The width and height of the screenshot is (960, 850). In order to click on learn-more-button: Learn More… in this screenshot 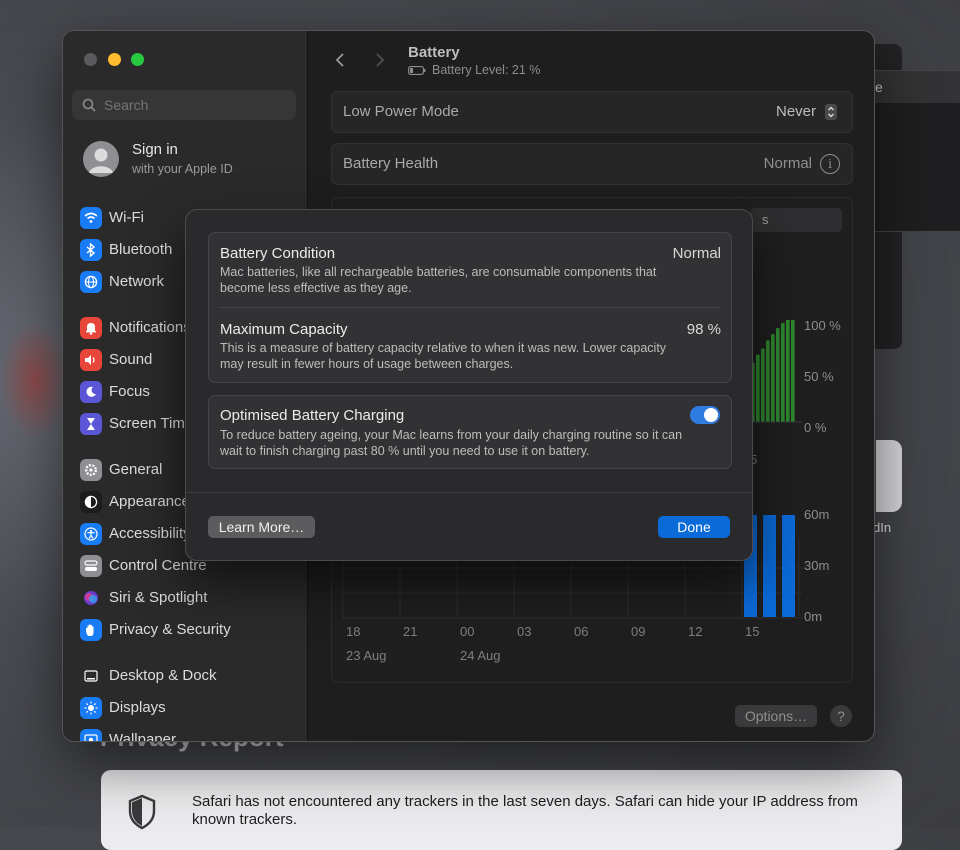, I will do `click(261, 527)`.